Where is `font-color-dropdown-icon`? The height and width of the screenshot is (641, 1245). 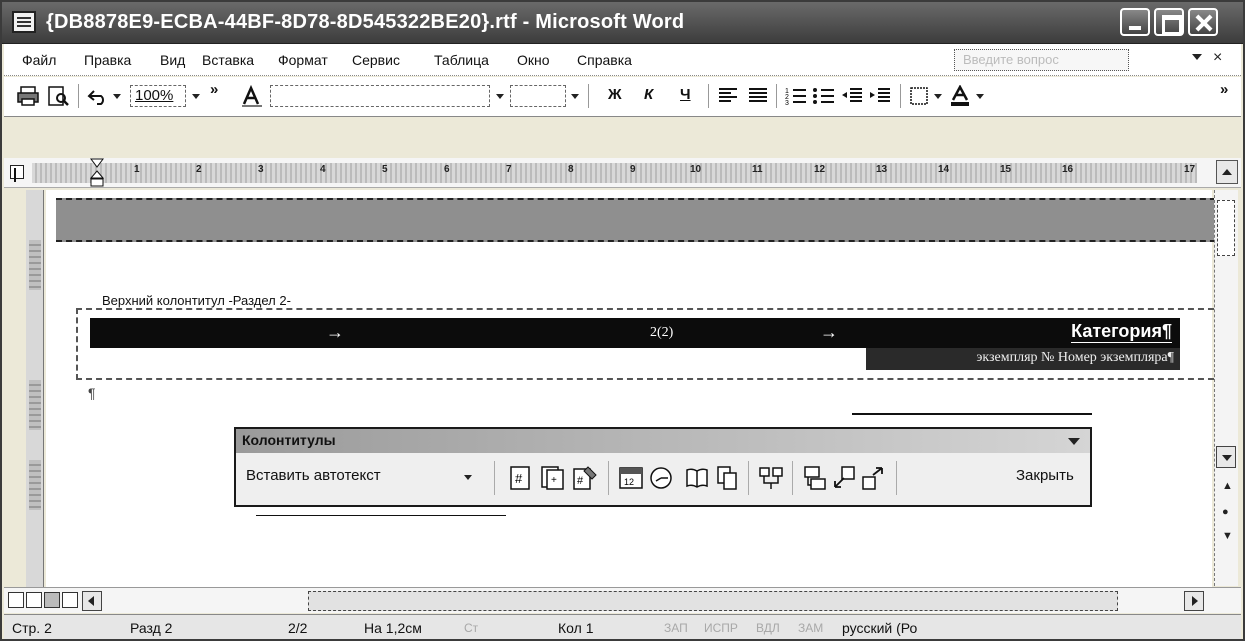
font-color-dropdown-icon is located at coordinates (980, 96).